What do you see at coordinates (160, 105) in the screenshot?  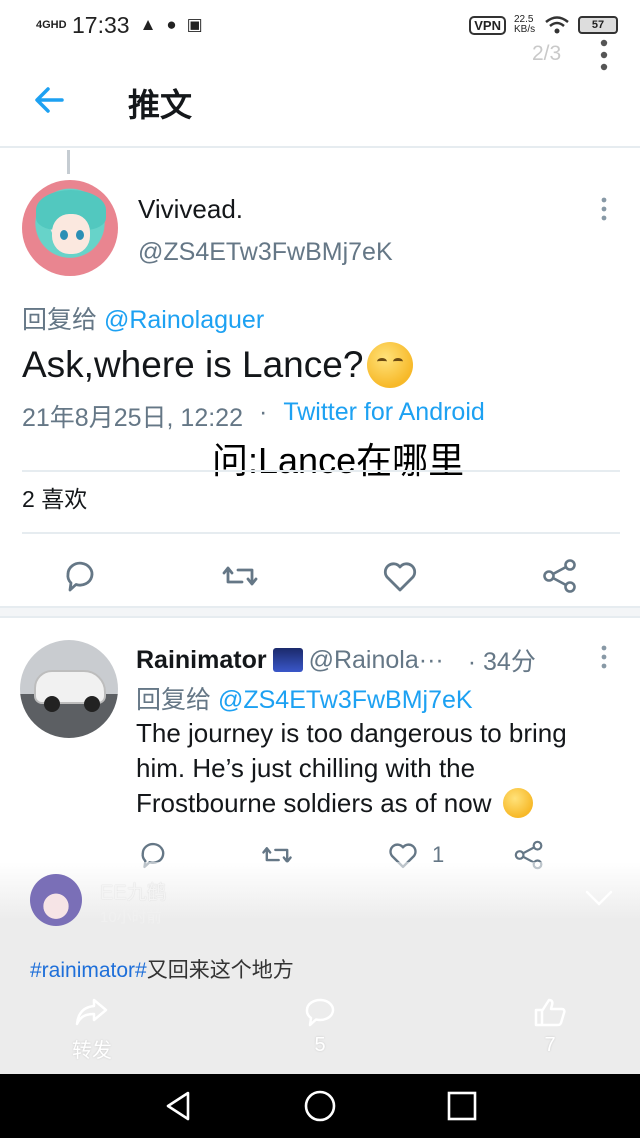 I see `page-title: 推文` at bounding box center [160, 105].